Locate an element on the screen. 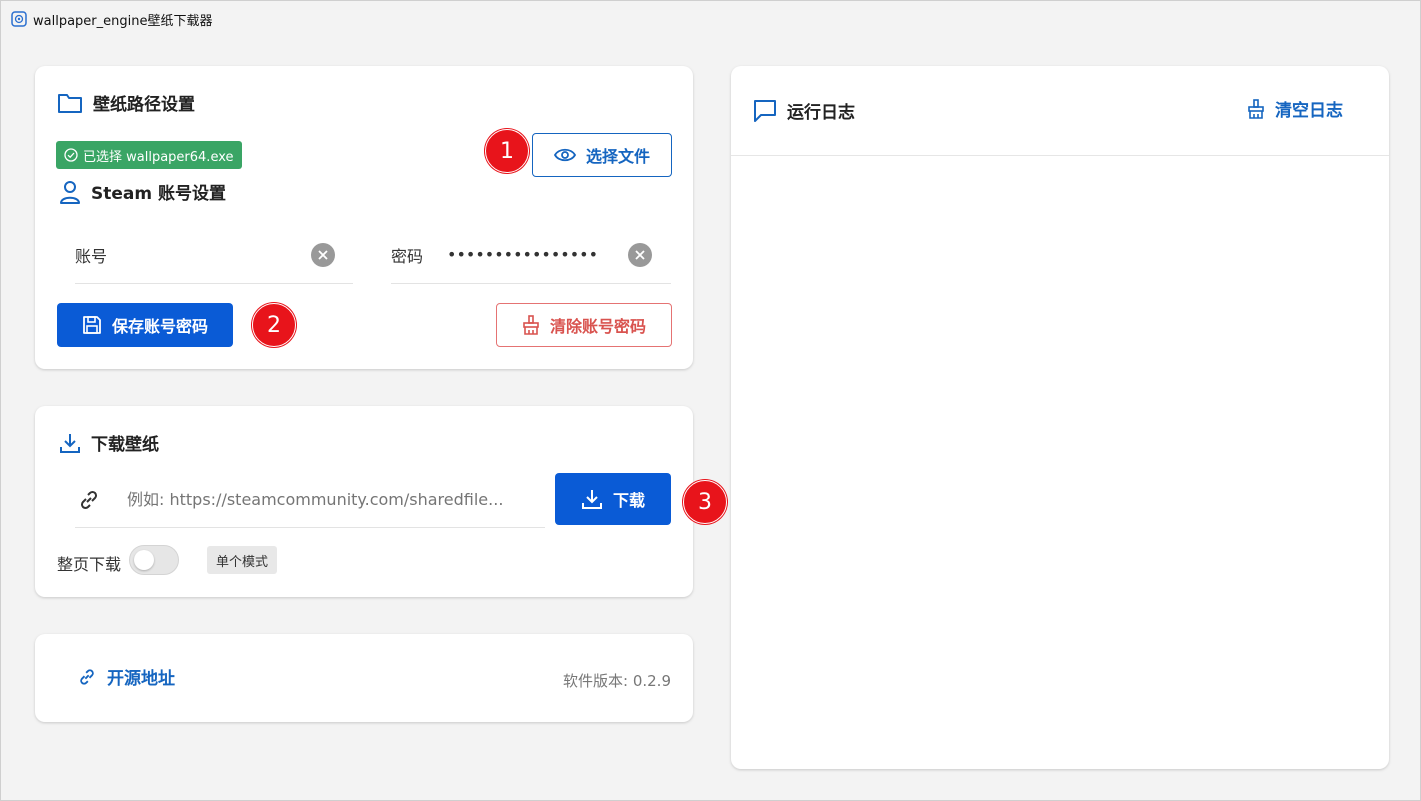 This screenshot has height=801, width=1421. log-title: 运行日志 is located at coordinates (804, 110).